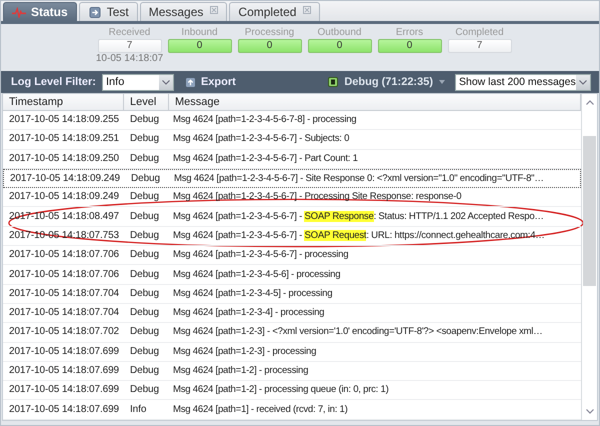  What do you see at coordinates (388, 82) in the screenshot?
I see `debug-menu: Debug (71:22:35)` at bounding box center [388, 82].